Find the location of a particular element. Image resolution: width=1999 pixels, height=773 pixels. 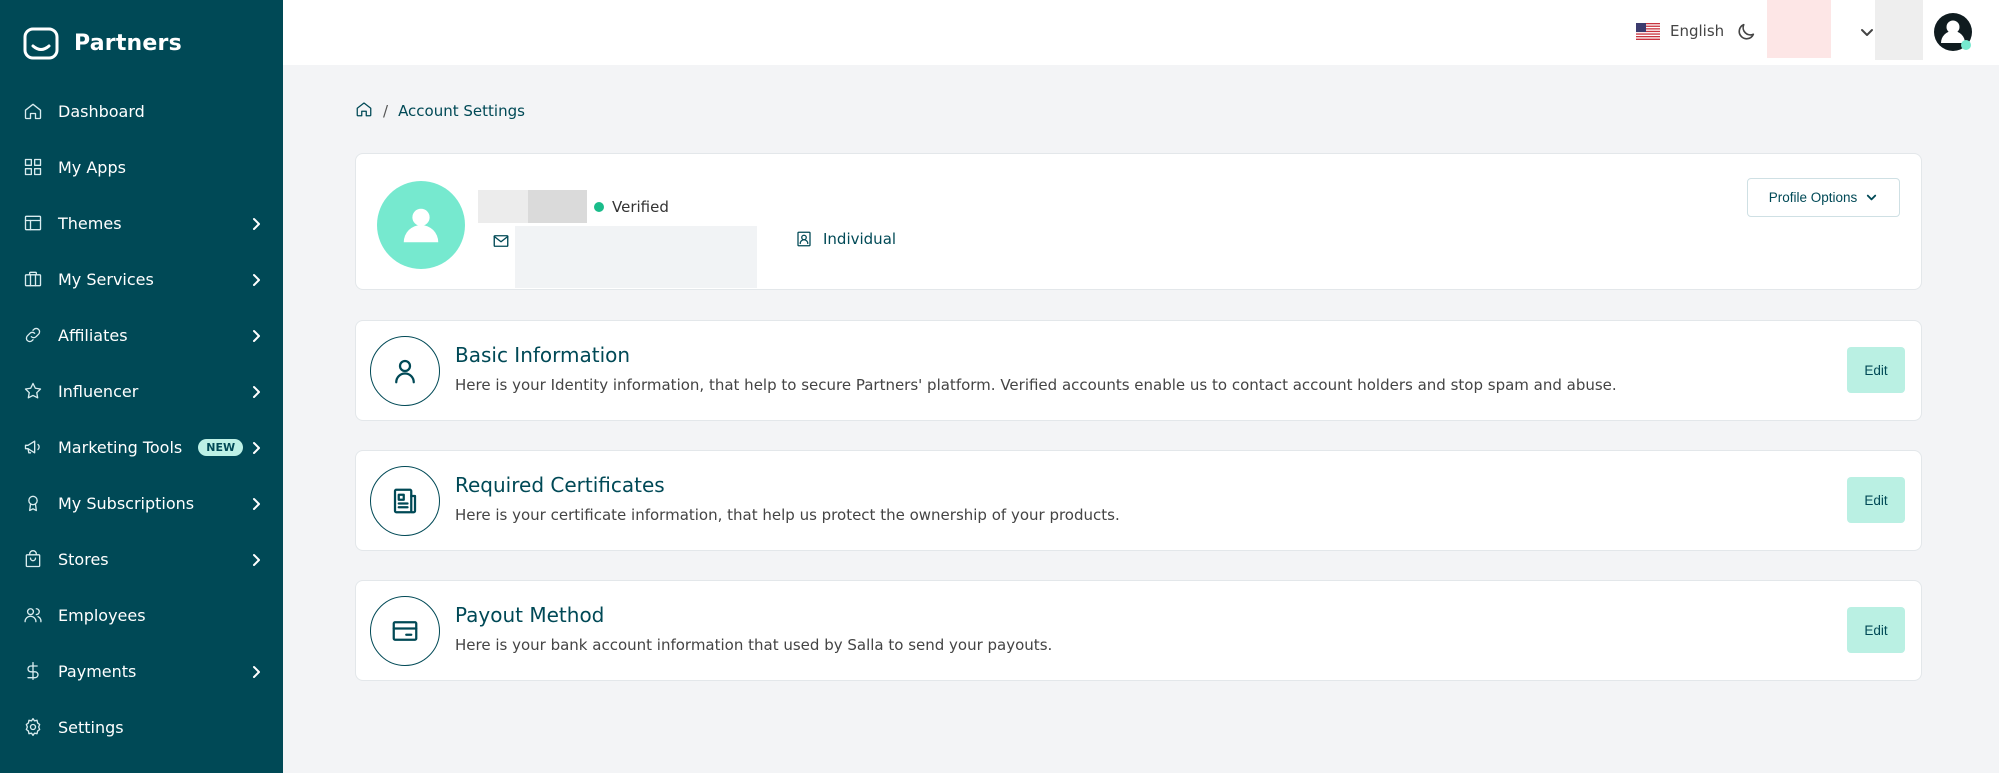

moon-icon is located at coordinates (1747, 33).